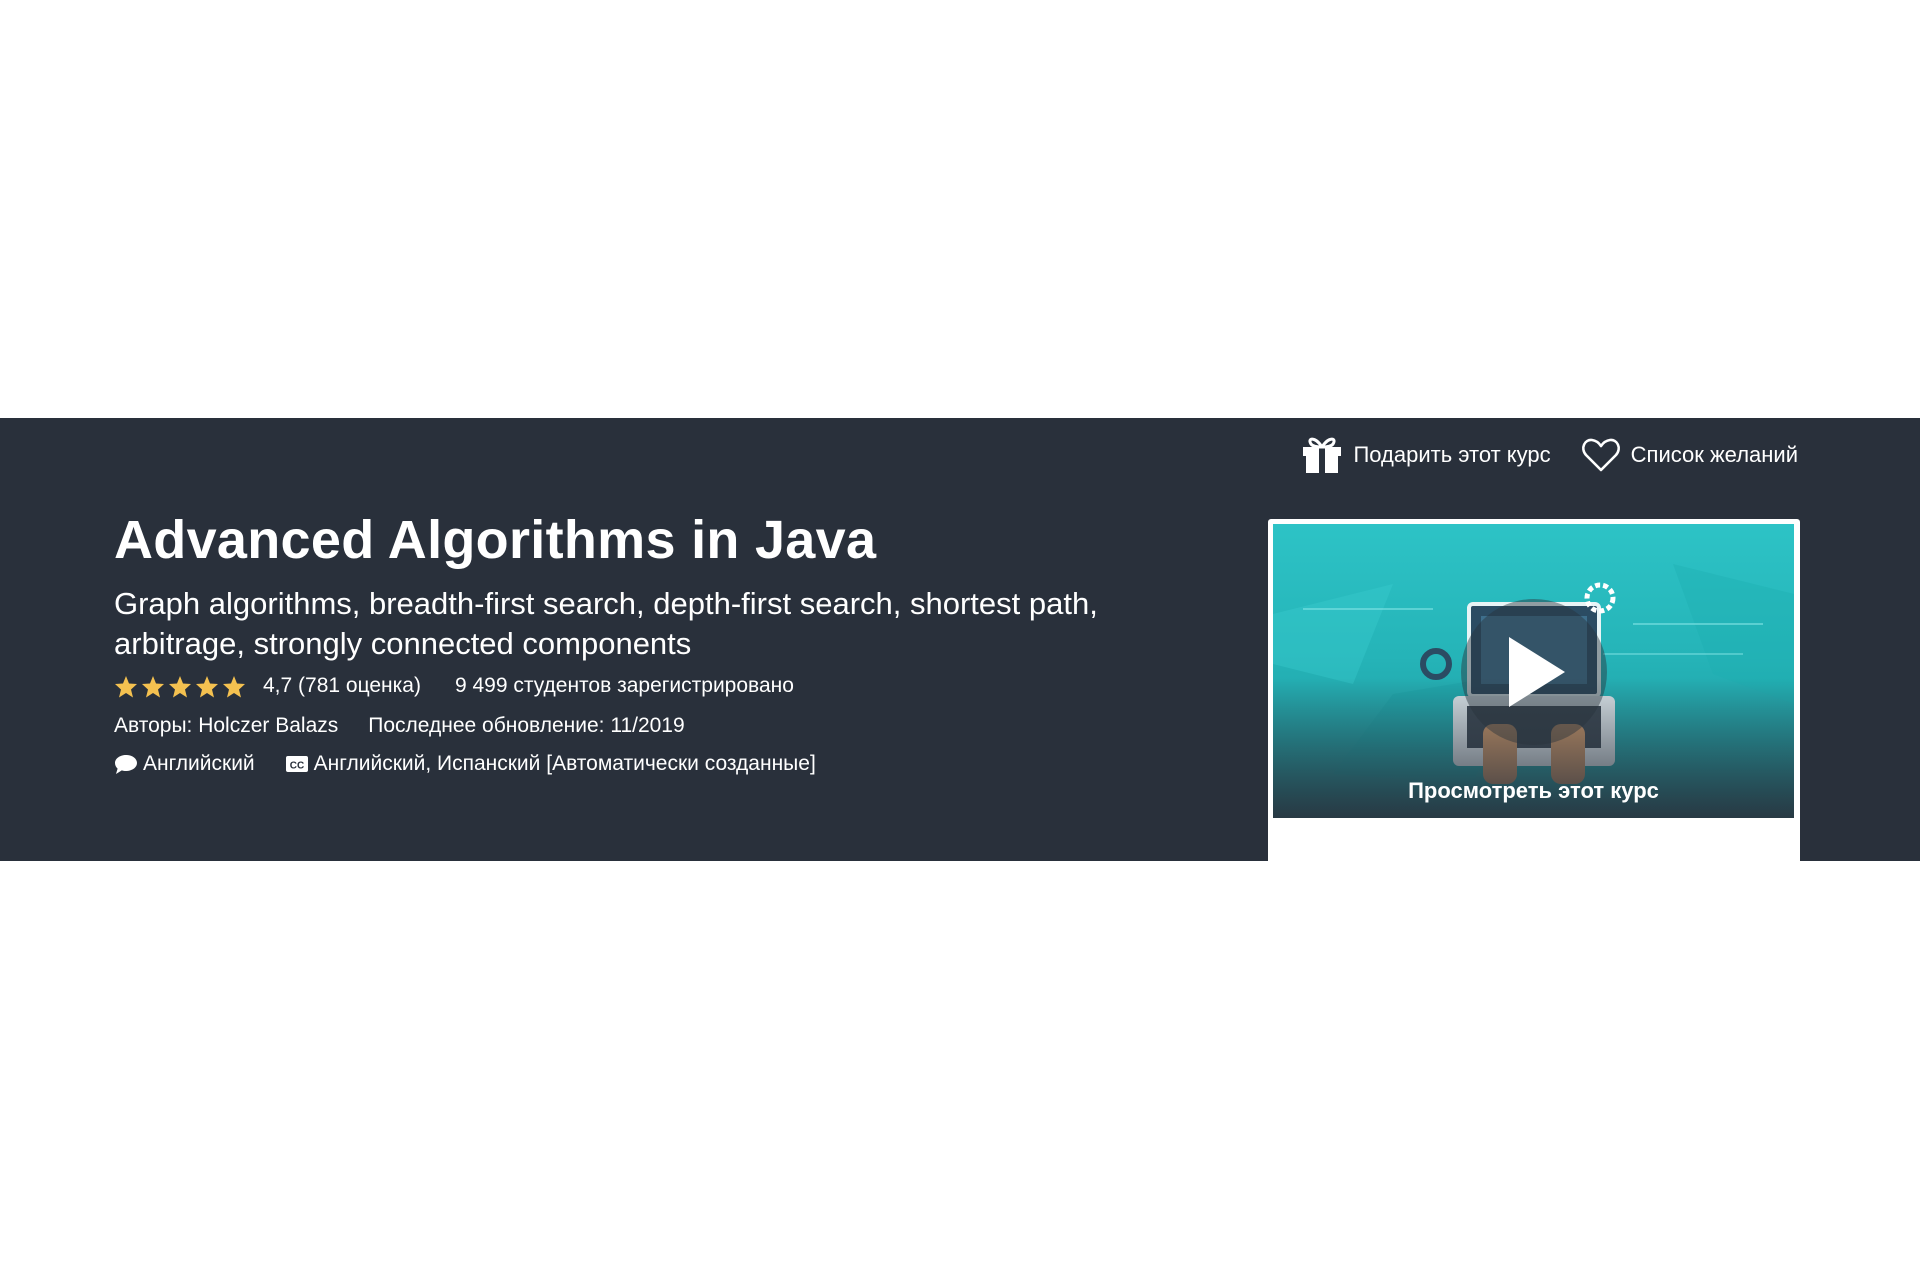  Describe the element at coordinates (1452, 454) in the screenshot. I see `gift-course-label: Подарить этот курс` at that location.